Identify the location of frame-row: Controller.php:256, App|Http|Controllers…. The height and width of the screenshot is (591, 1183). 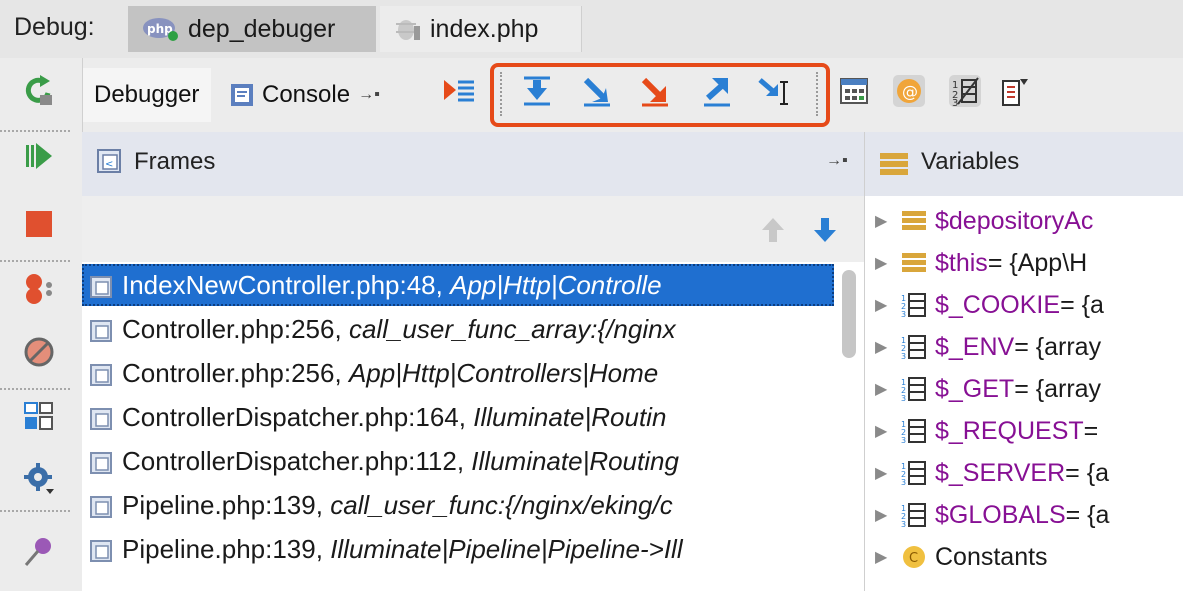
(458, 373).